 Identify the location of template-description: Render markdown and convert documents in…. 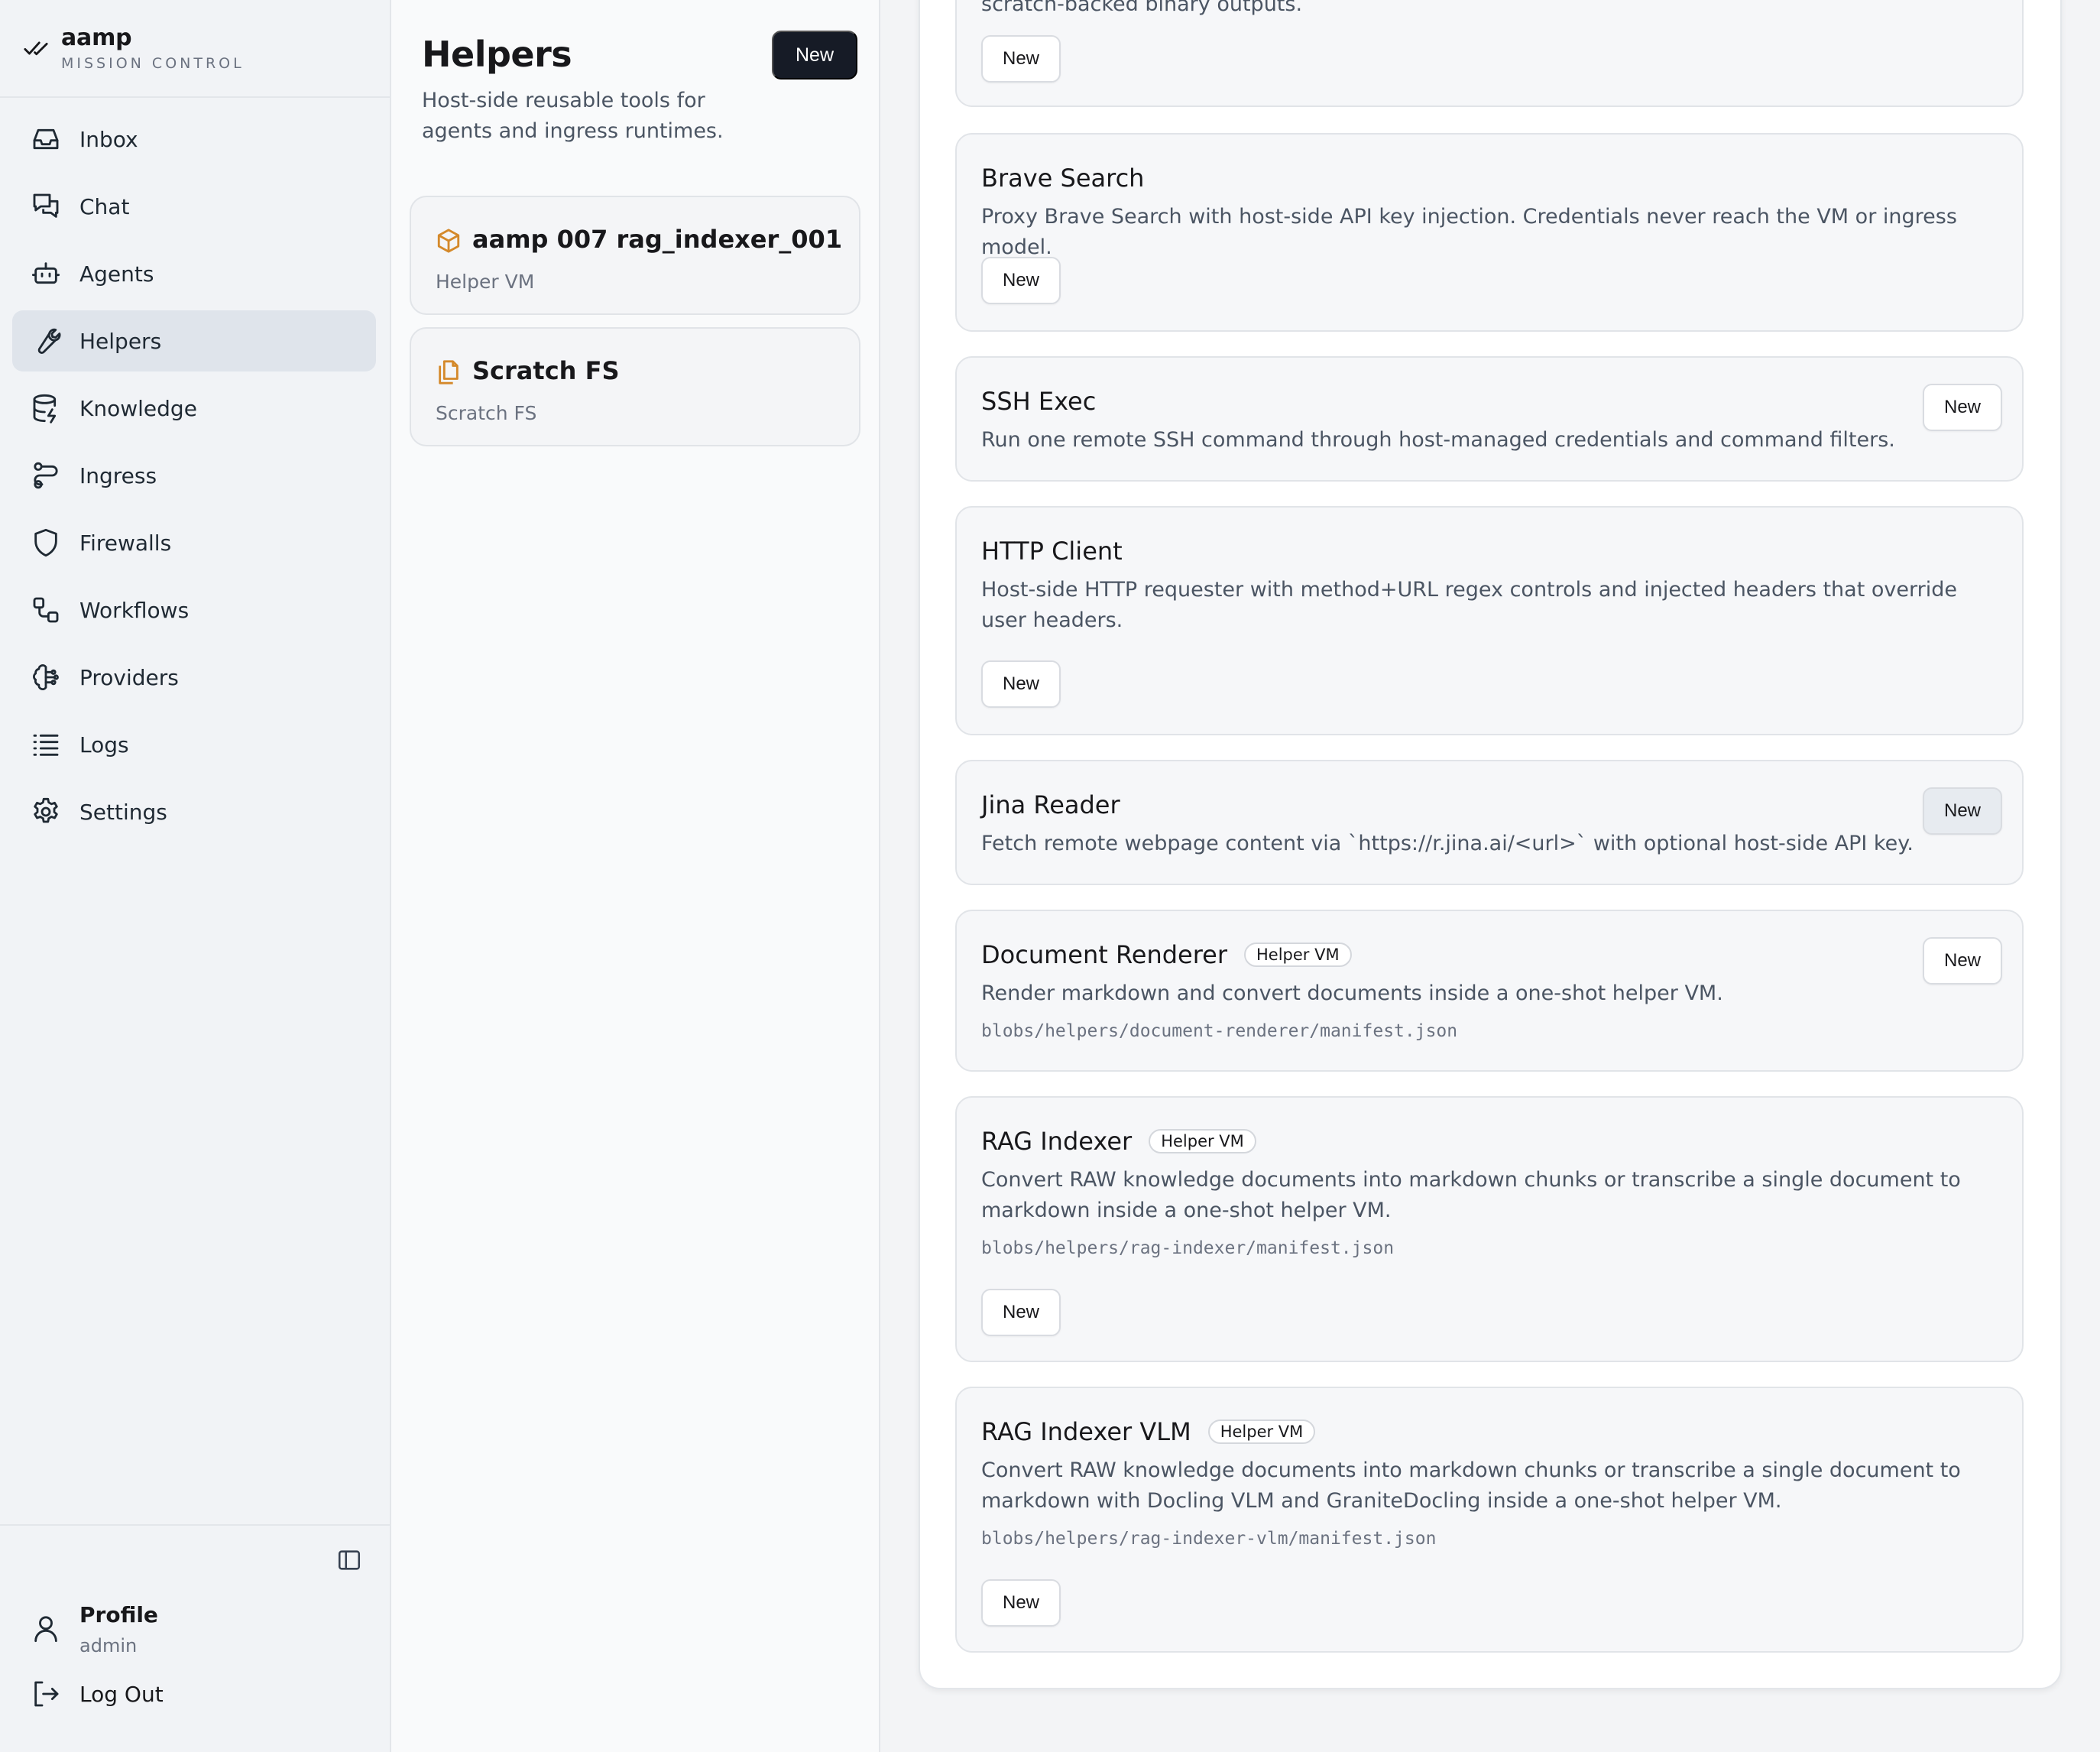
(1352, 993).